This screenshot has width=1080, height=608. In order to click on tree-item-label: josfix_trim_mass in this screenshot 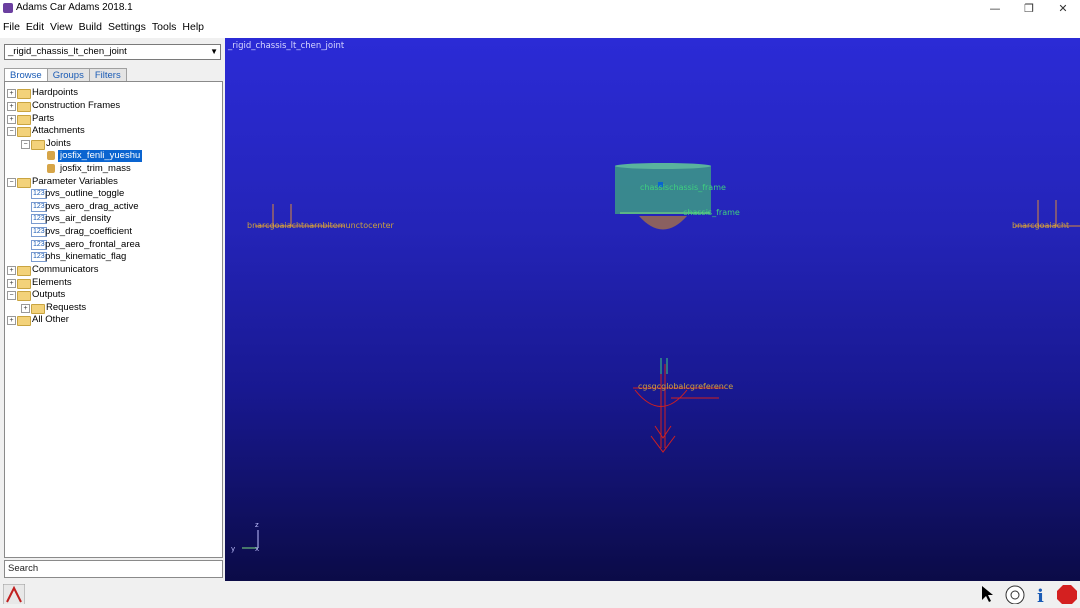, I will do `click(95, 168)`.